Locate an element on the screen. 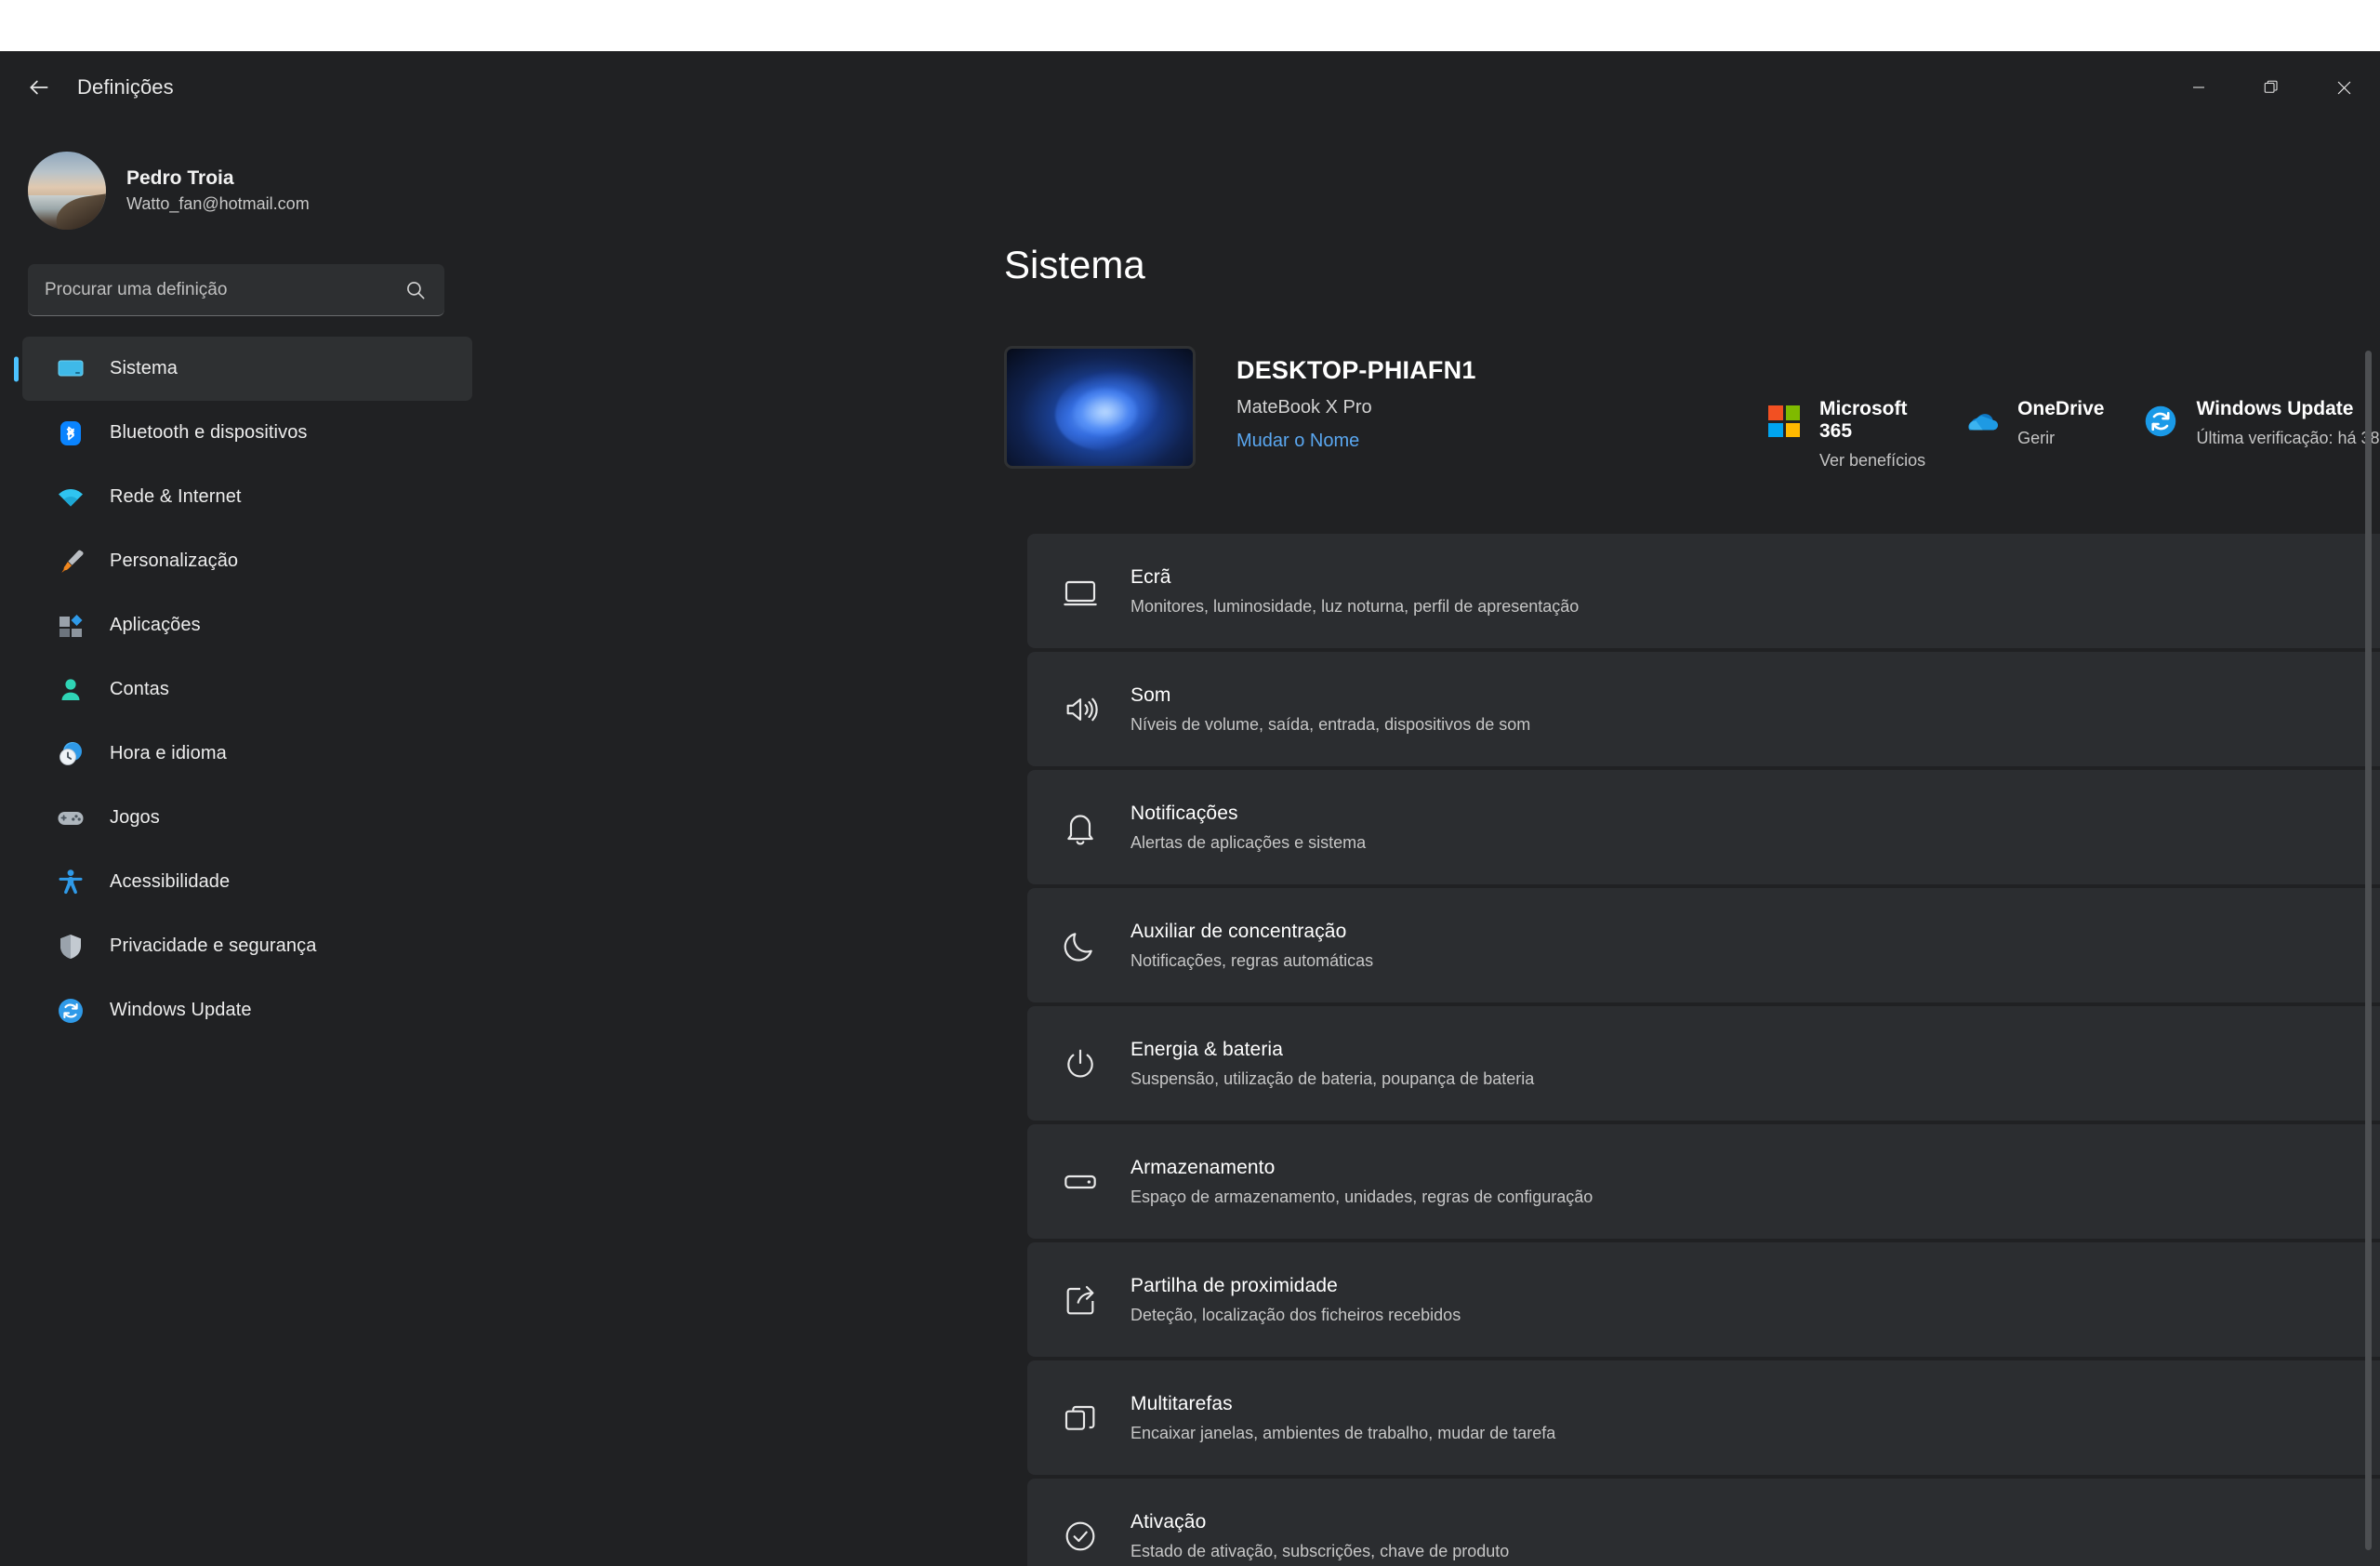 This screenshot has height=1566, width=2380. scrollbar is located at coordinates (2368, 940).